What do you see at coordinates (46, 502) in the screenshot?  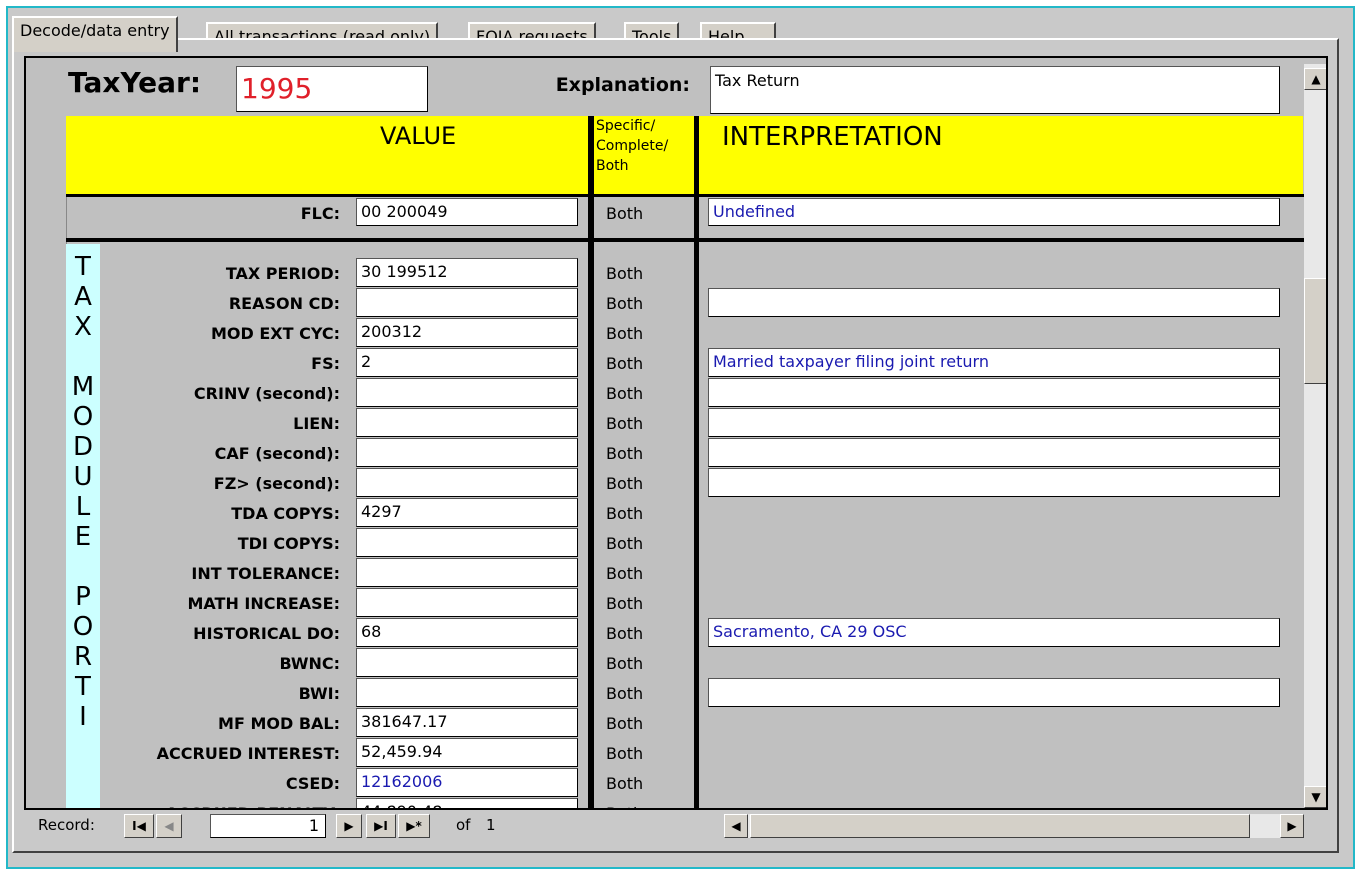 I see `record-selector` at bounding box center [46, 502].